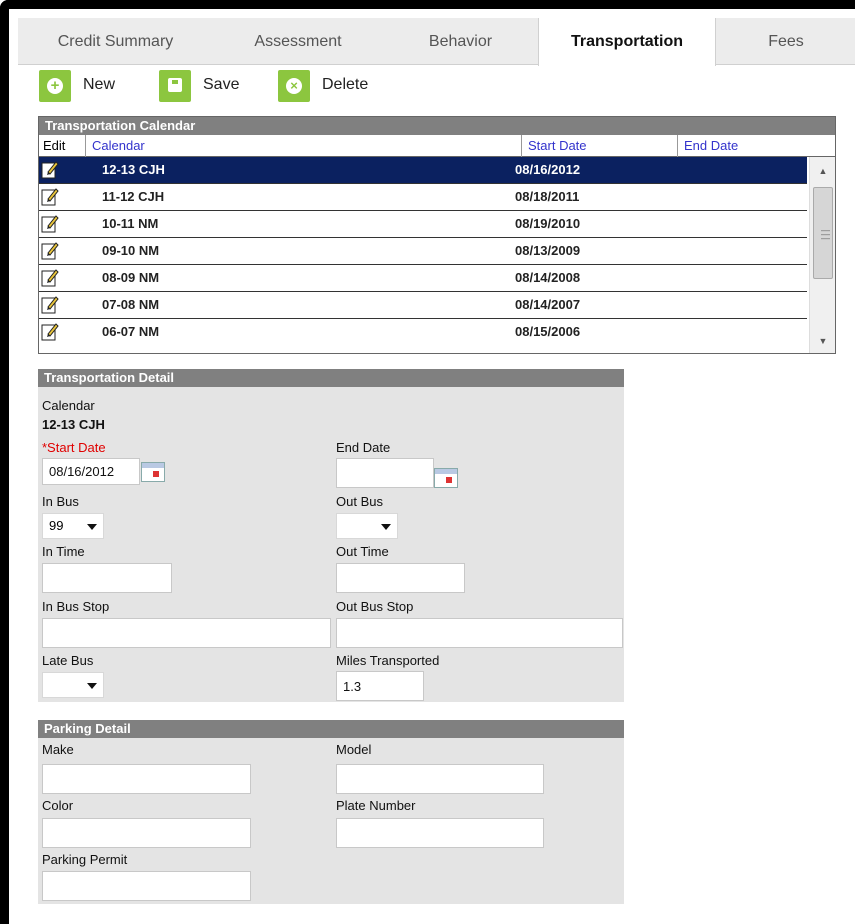  I want to click on calendar-label: Calendar, so click(68, 405).